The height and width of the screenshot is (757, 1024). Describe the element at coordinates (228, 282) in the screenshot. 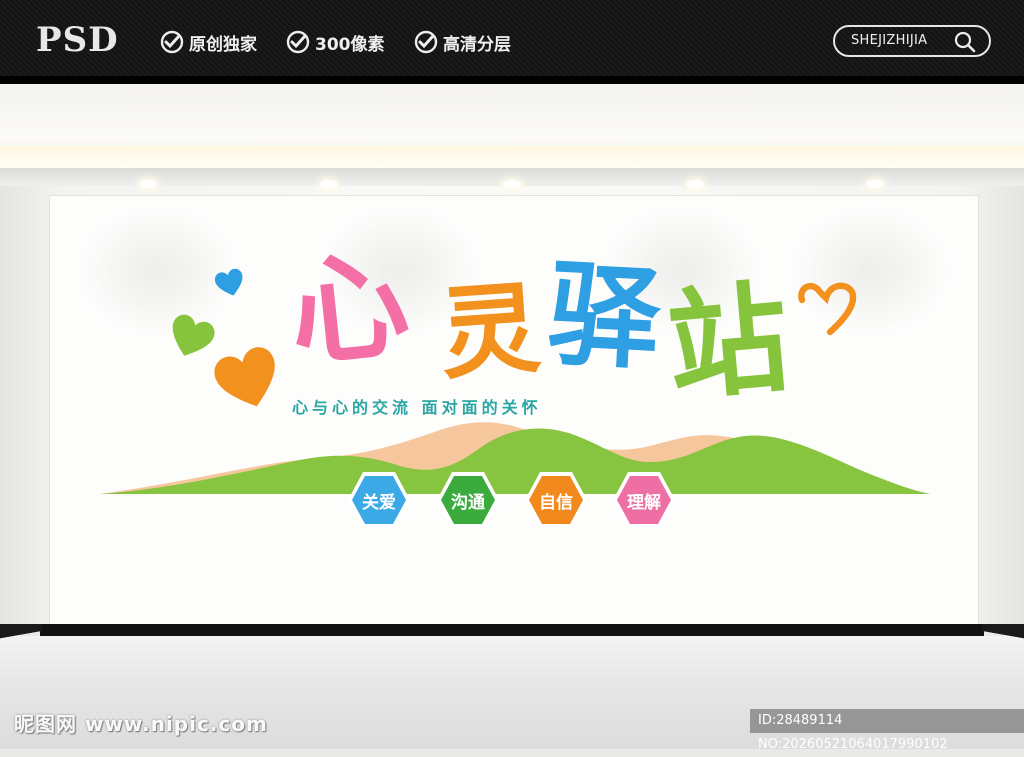

I see `blue-heart-icon` at that location.